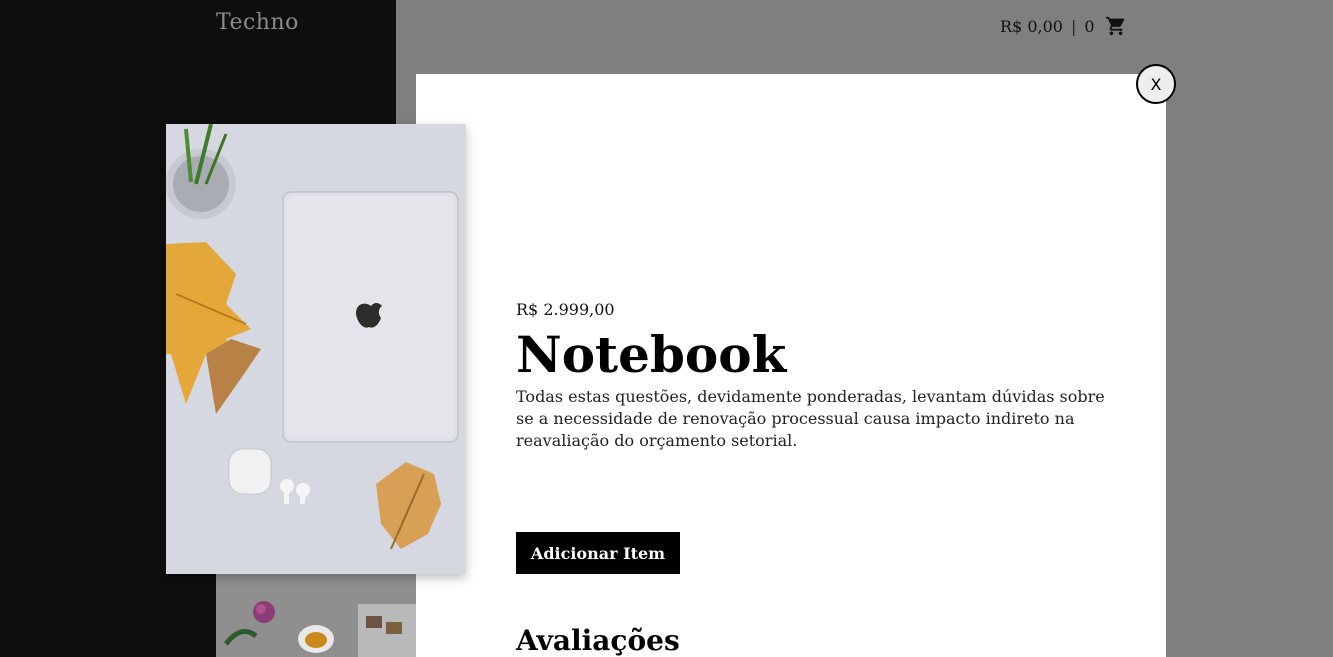 Image resolution: width=1333 pixels, height=657 pixels. What do you see at coordinates (257, 22) in the screenshot?
I see `site-logo: Techno` at bounding box center [257, 22].